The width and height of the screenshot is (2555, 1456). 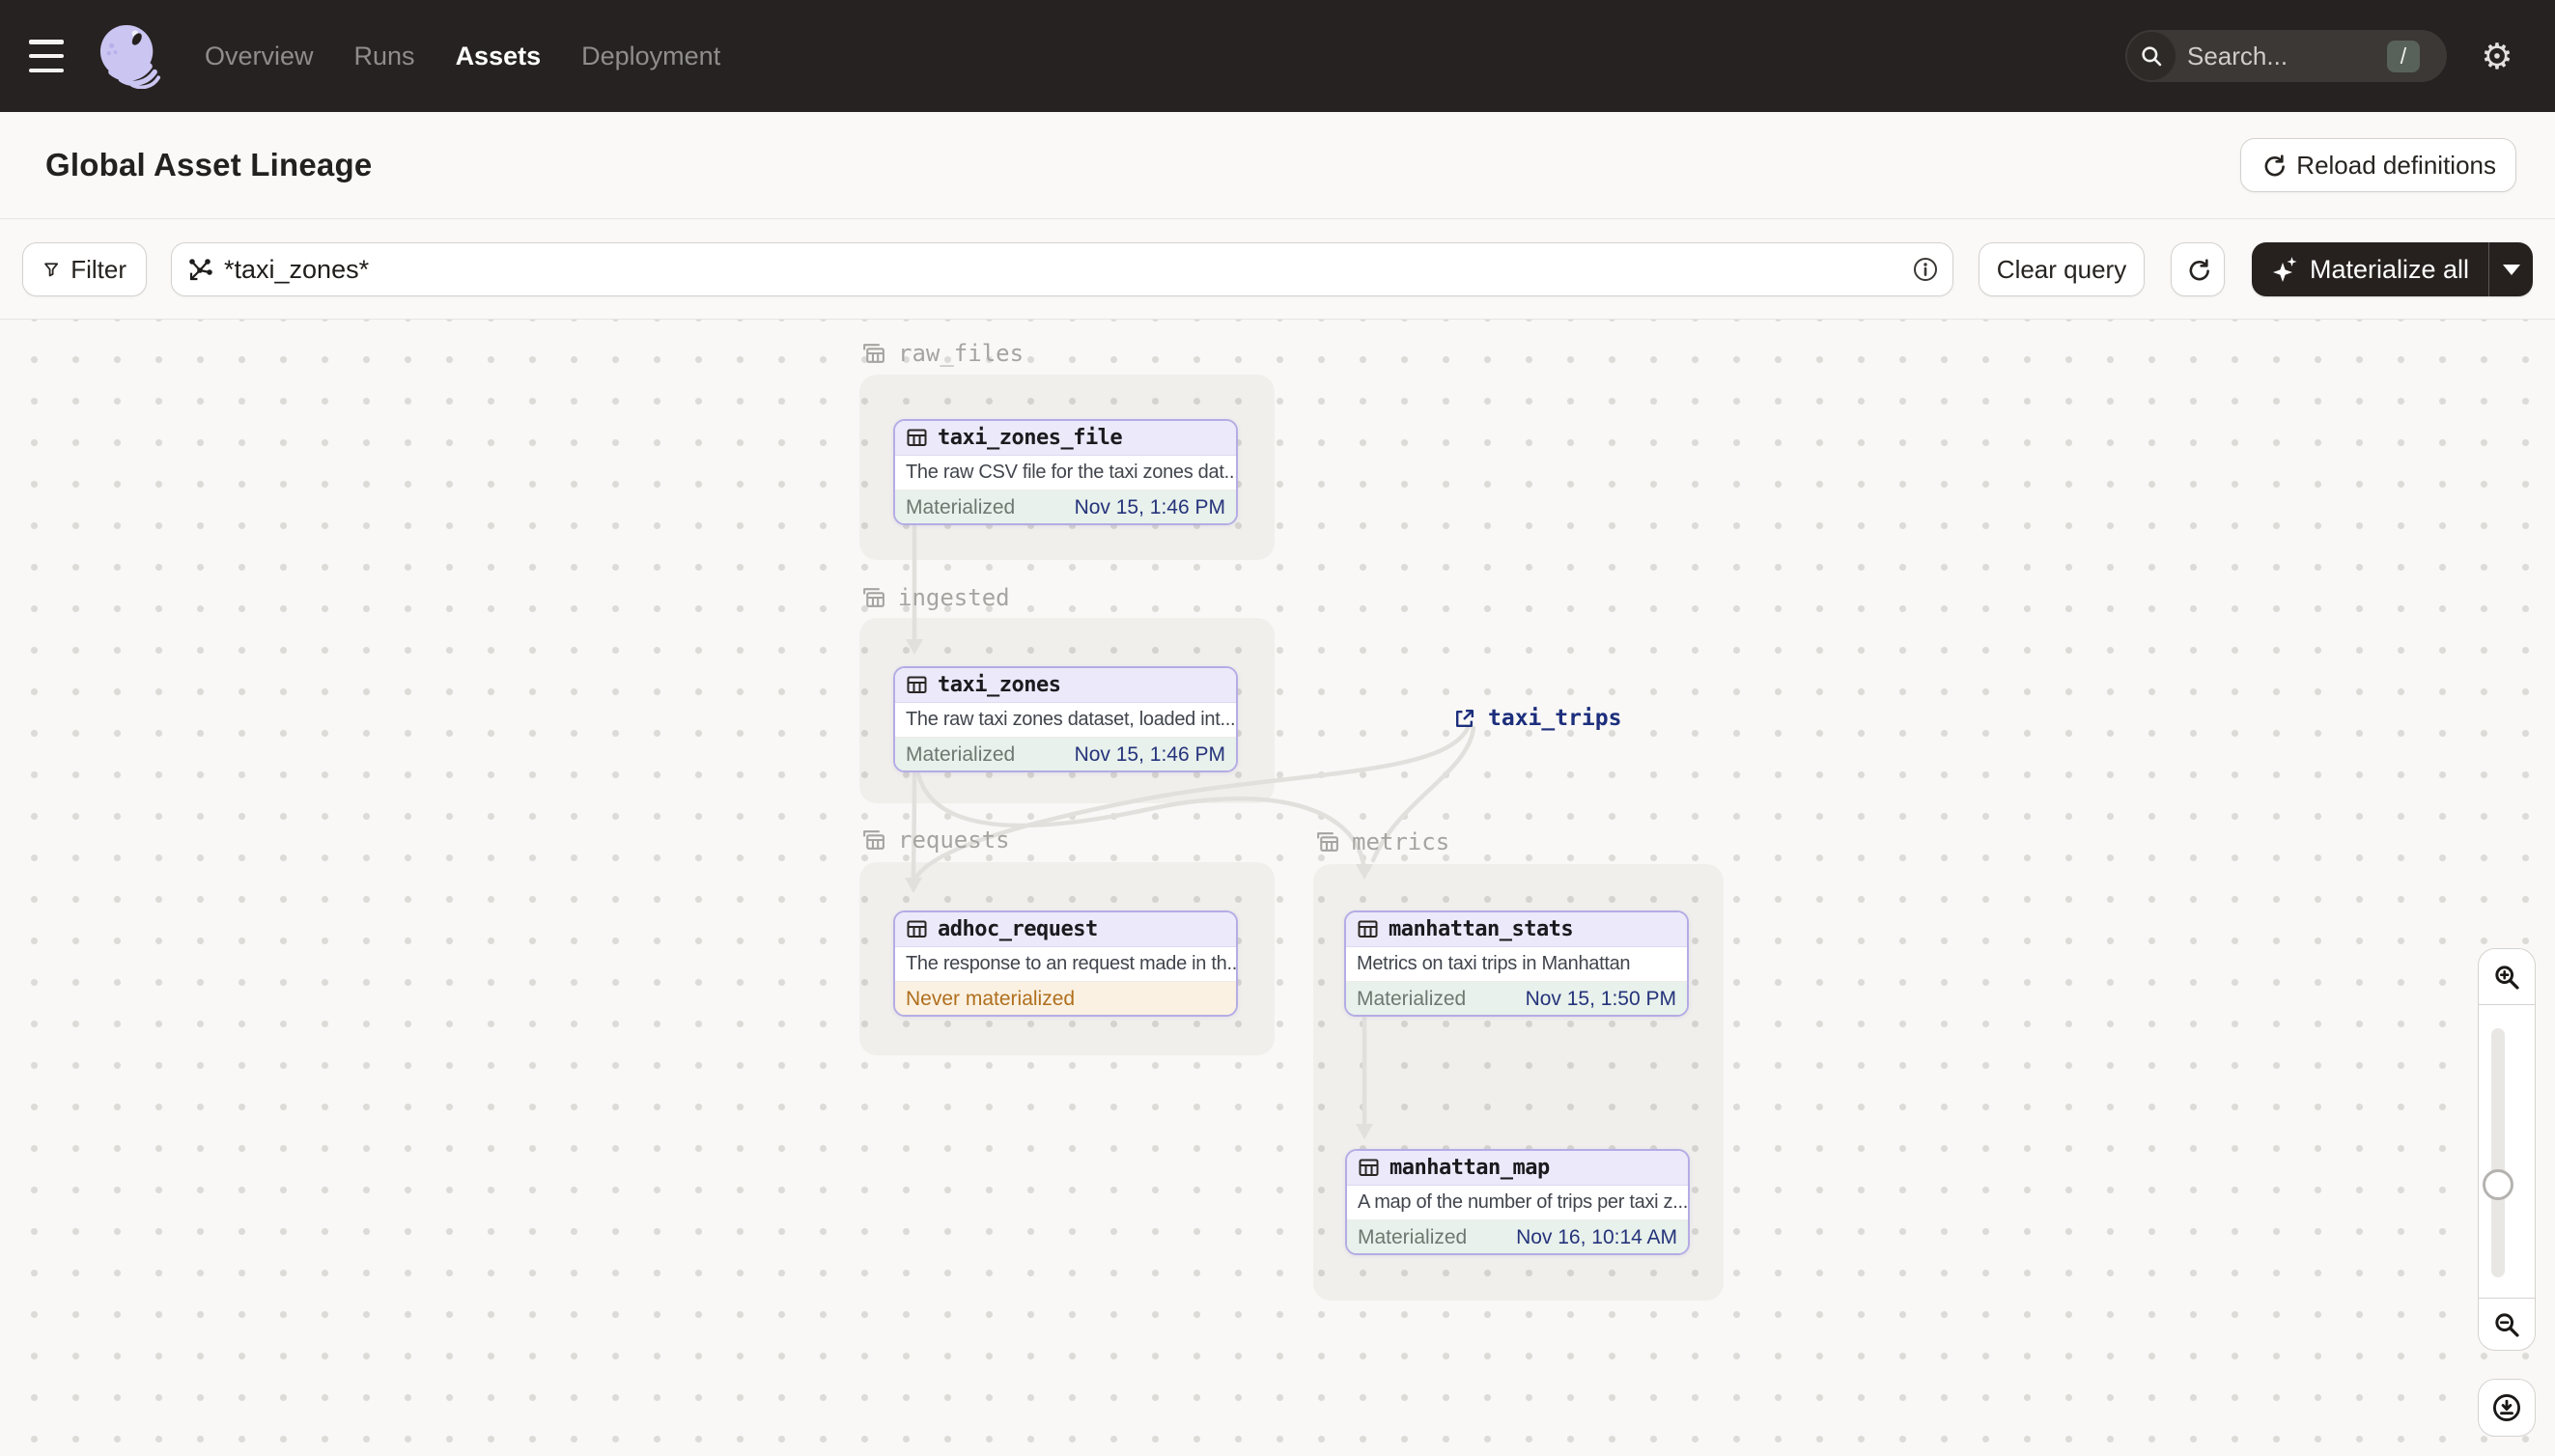 I want to click on download-graph-button, so click(x=2507, y=1408).